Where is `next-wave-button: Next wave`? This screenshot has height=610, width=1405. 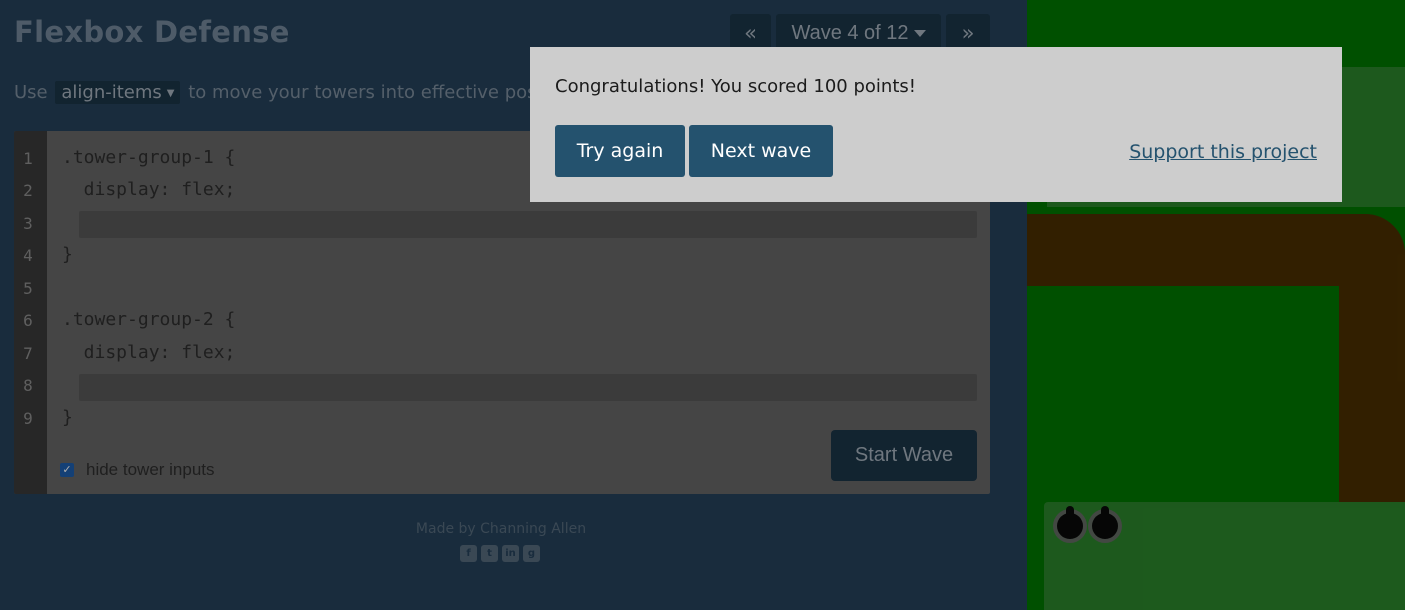
next-wave-button: Next wave is located at coordinates (761, 151).